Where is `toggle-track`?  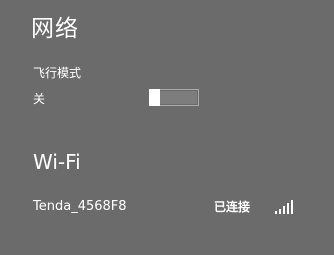 toggle-track is located at coordinates (178, 97).